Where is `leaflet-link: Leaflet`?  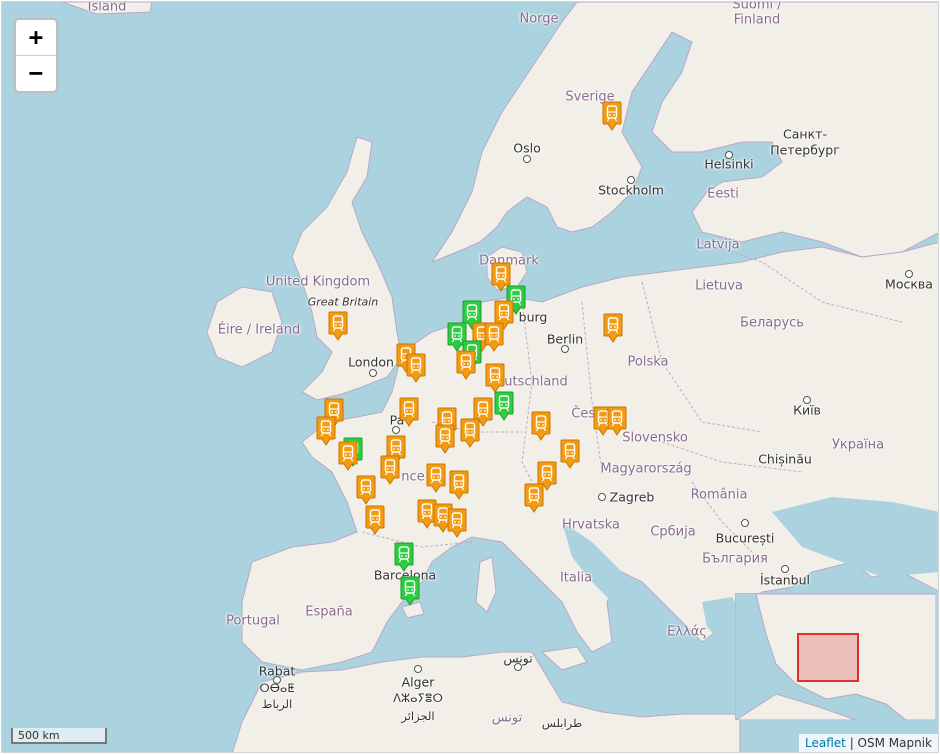
leaflet-link: Leaflet is located at coordinates (825, 743).